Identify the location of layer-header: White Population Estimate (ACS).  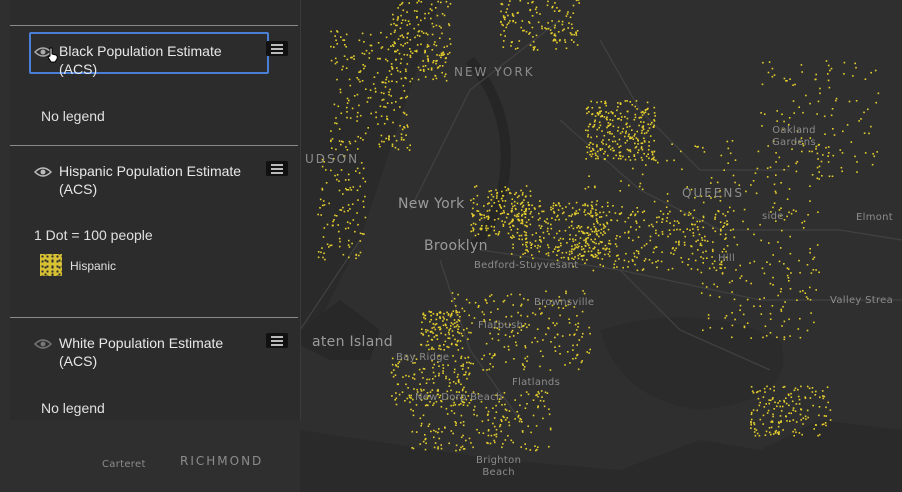
(155, 355).